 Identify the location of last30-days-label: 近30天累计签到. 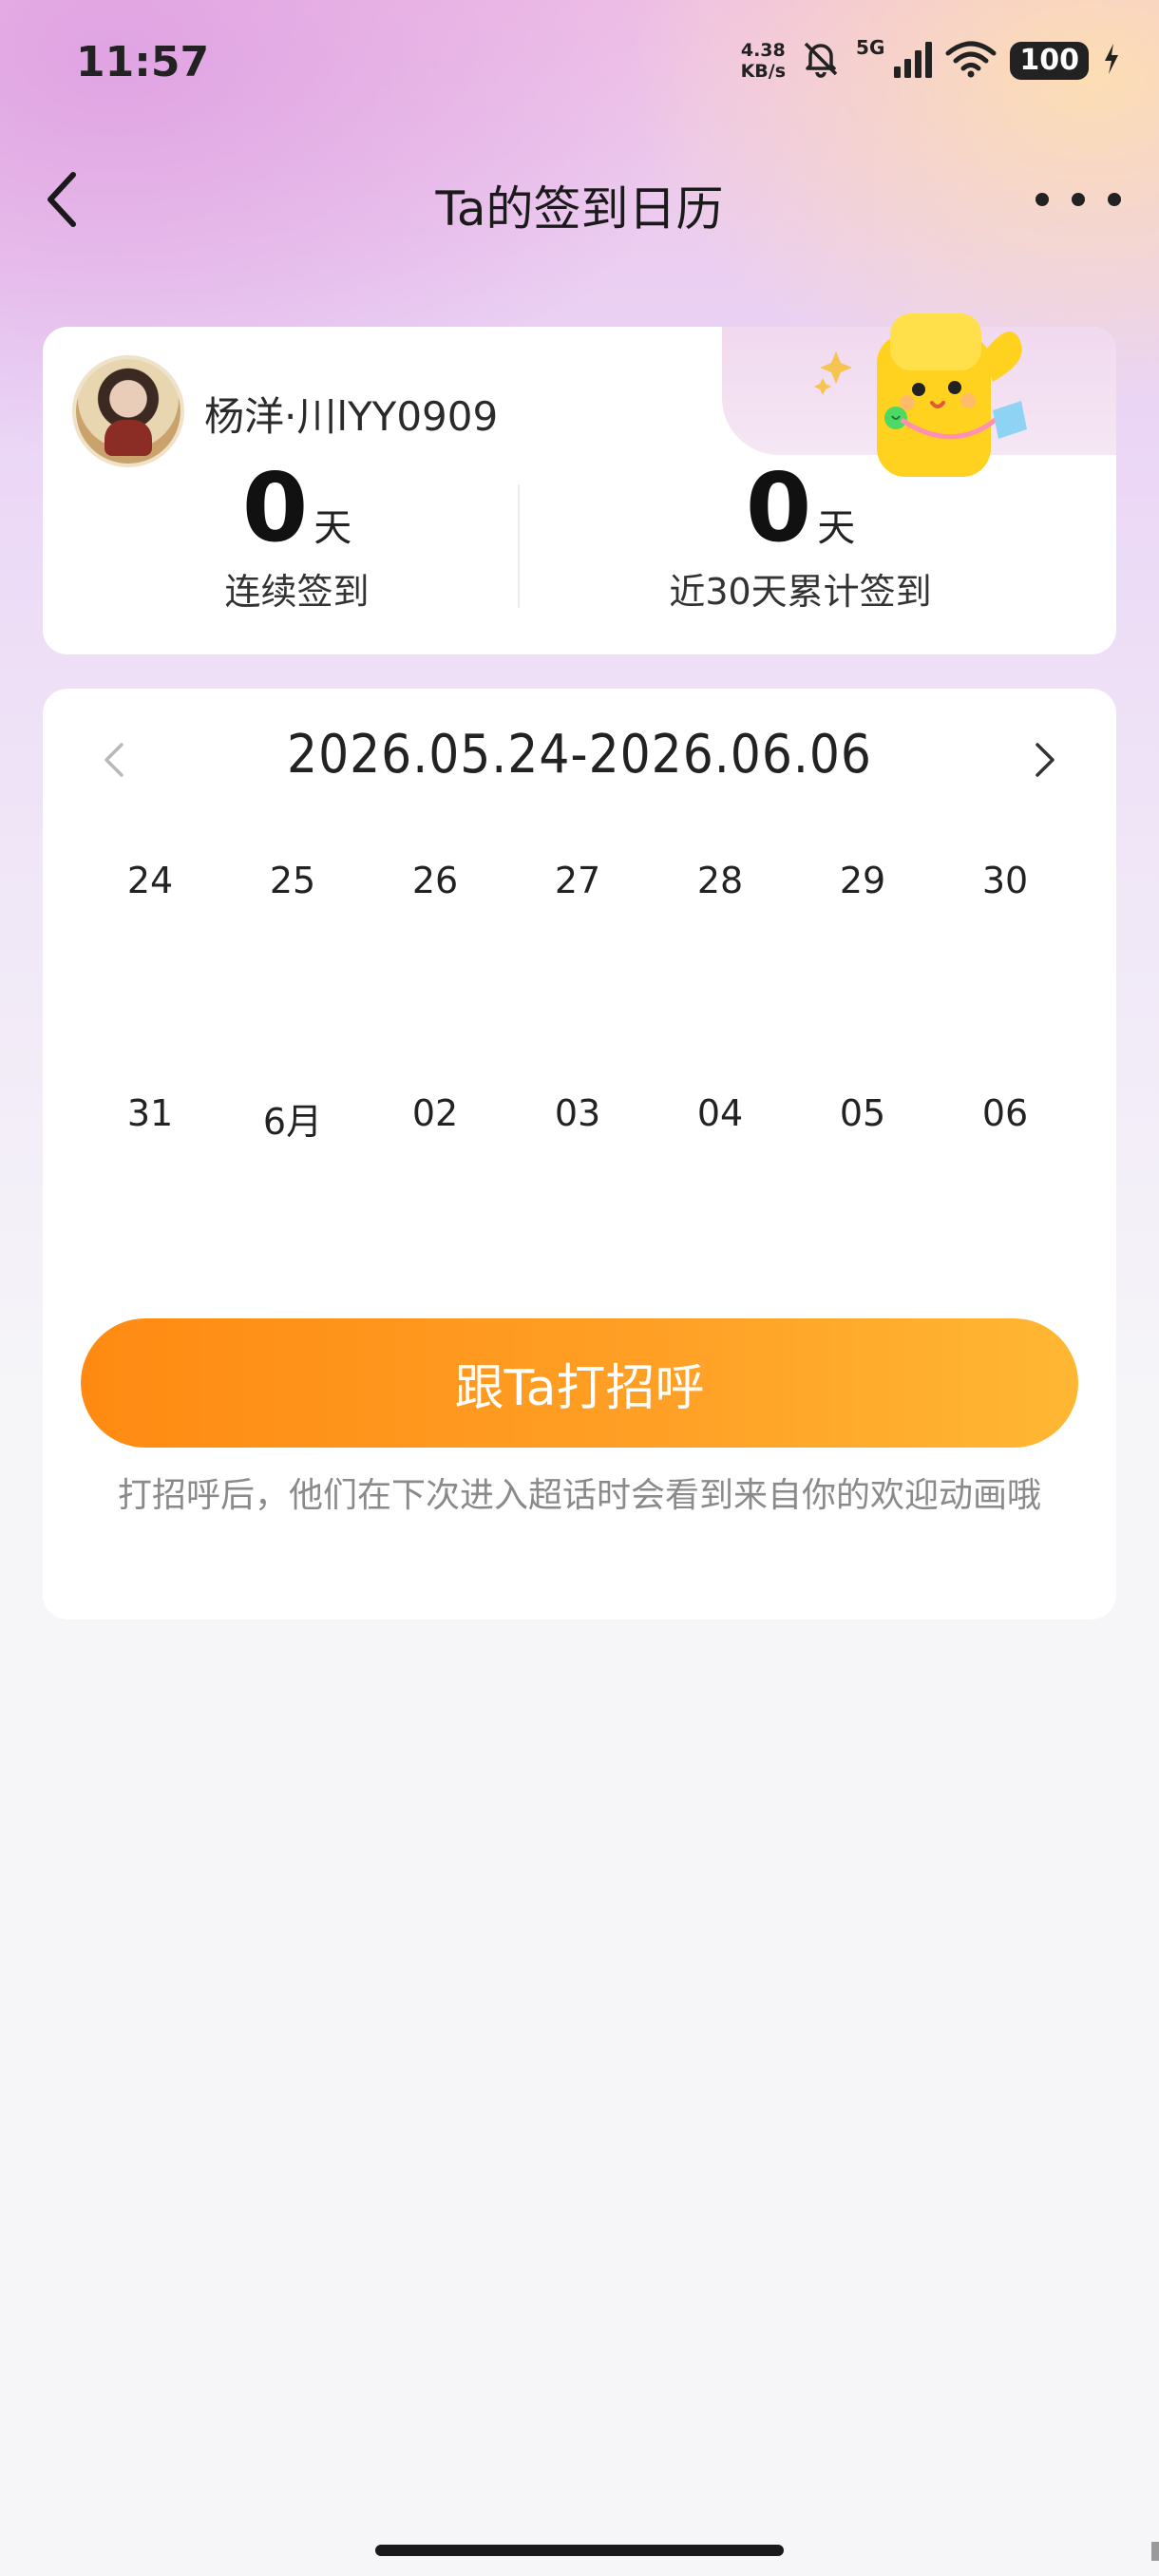
(800, 592).